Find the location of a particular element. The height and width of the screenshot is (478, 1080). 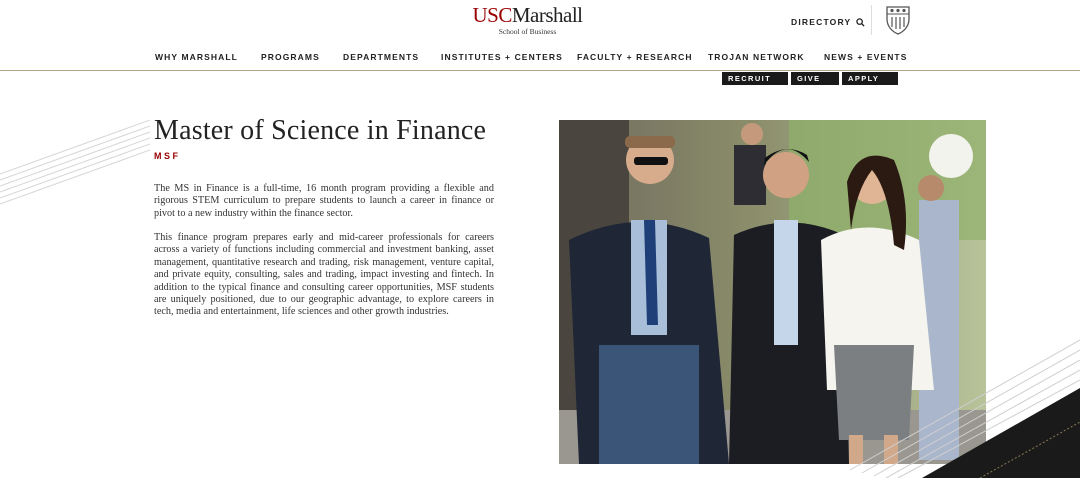

header-divider is located at coordinates (871, 20).